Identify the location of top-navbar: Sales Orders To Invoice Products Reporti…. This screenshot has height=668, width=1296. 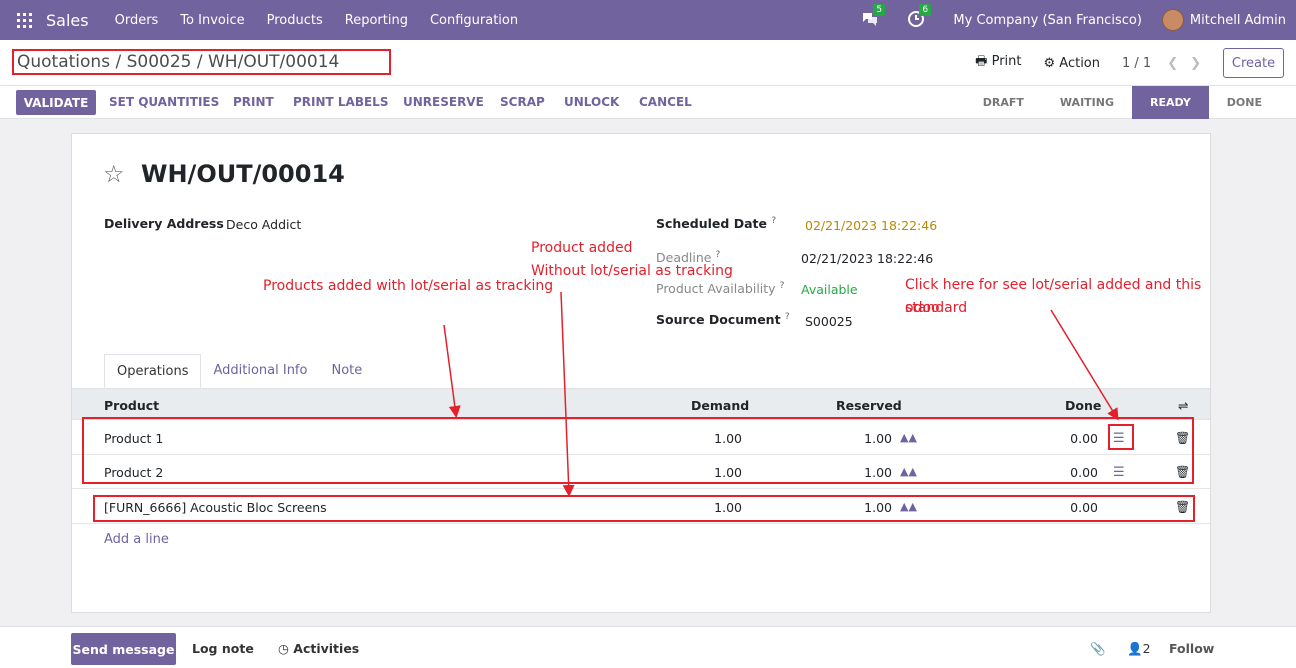
(648, 20).